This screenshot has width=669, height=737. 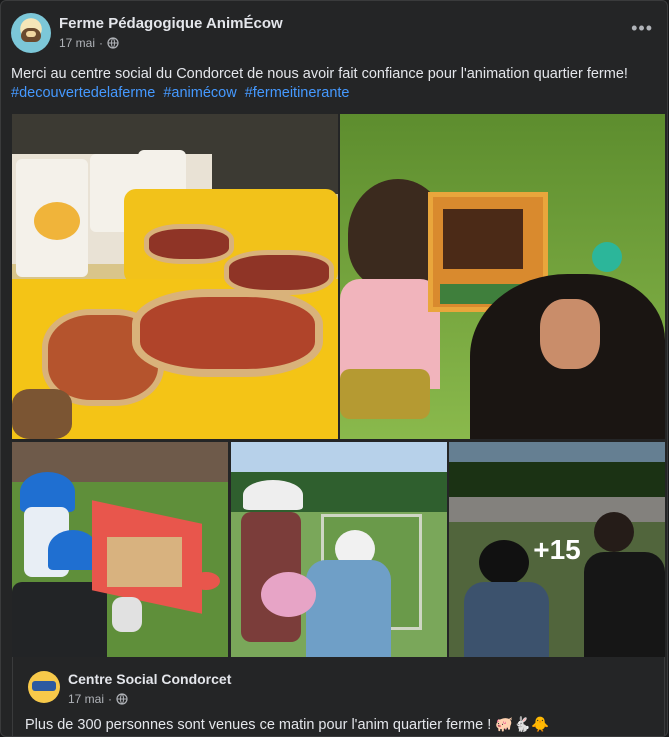 I want to click on shared-post-date: 17 mai, so click(x=86, y=699).